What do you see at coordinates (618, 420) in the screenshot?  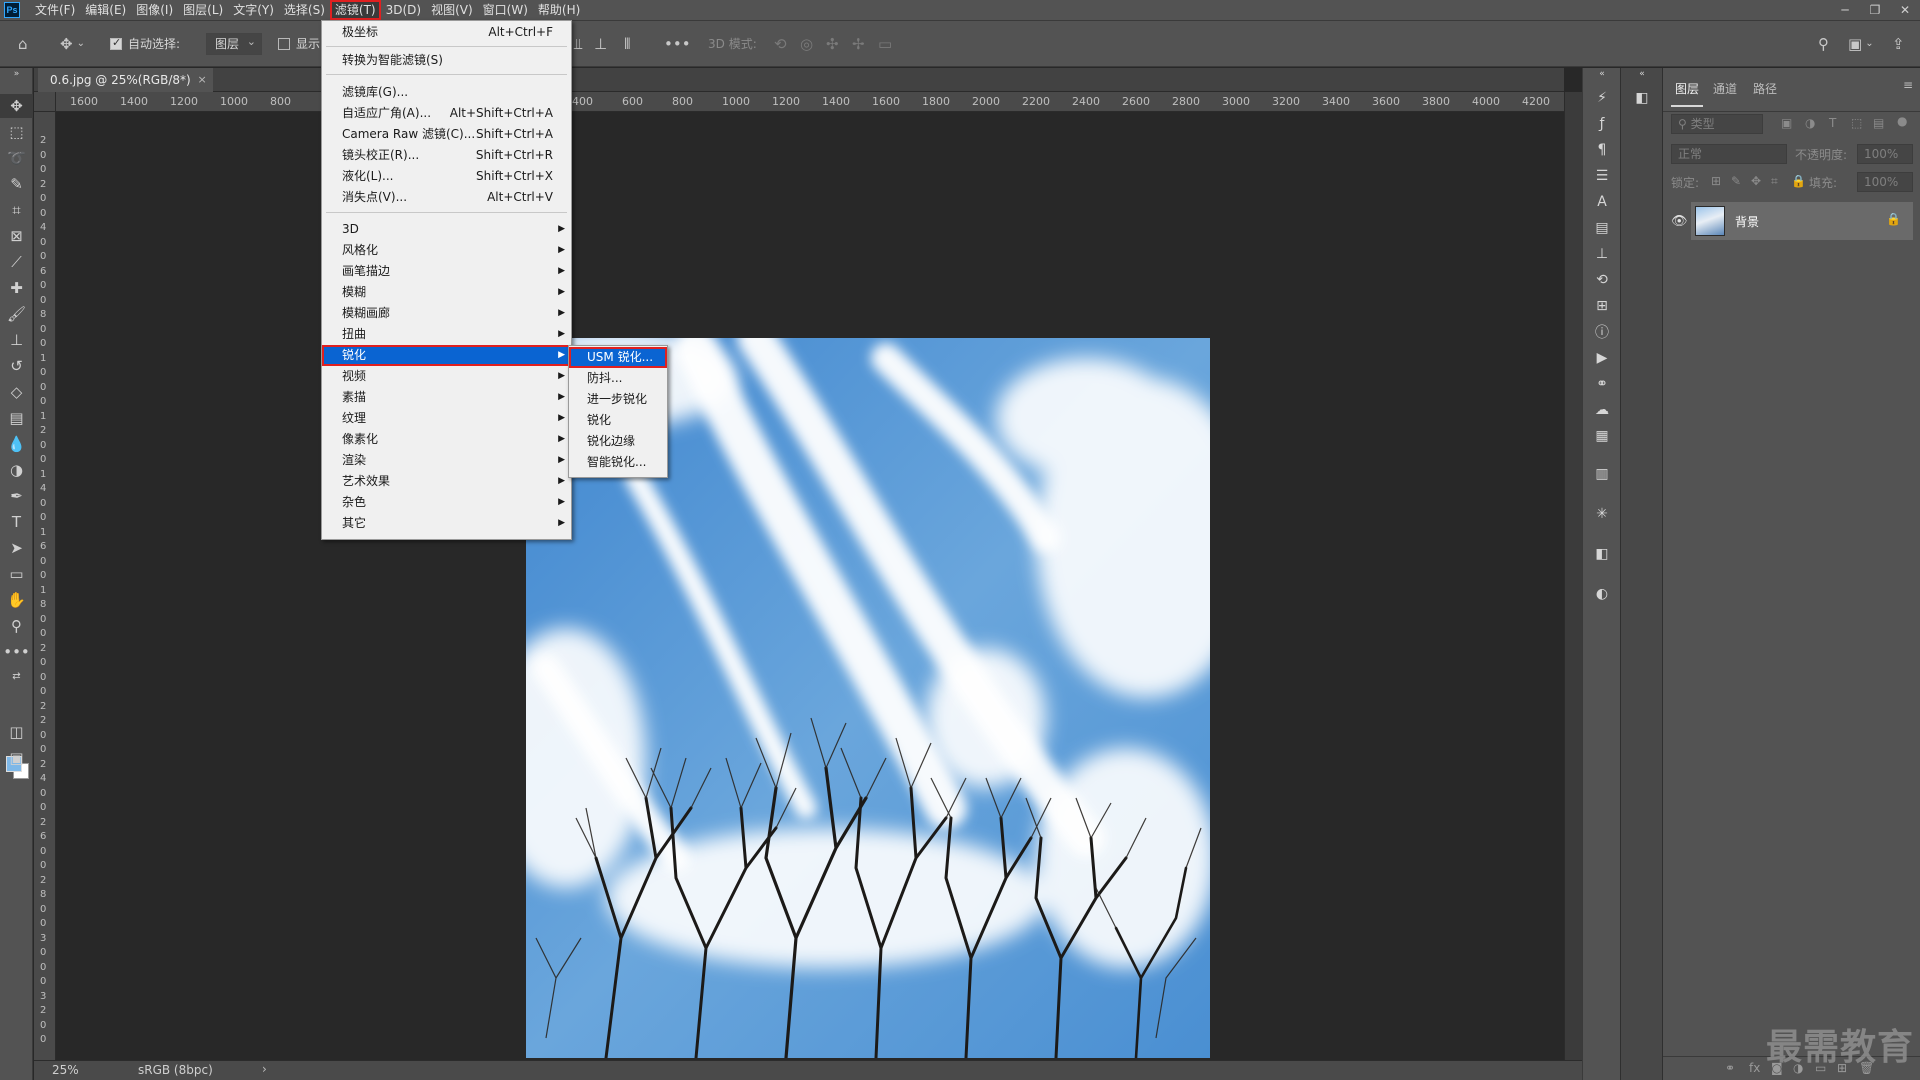 I see `submenu-item-sharpen: 锐化` at bounding box center [618, 420].